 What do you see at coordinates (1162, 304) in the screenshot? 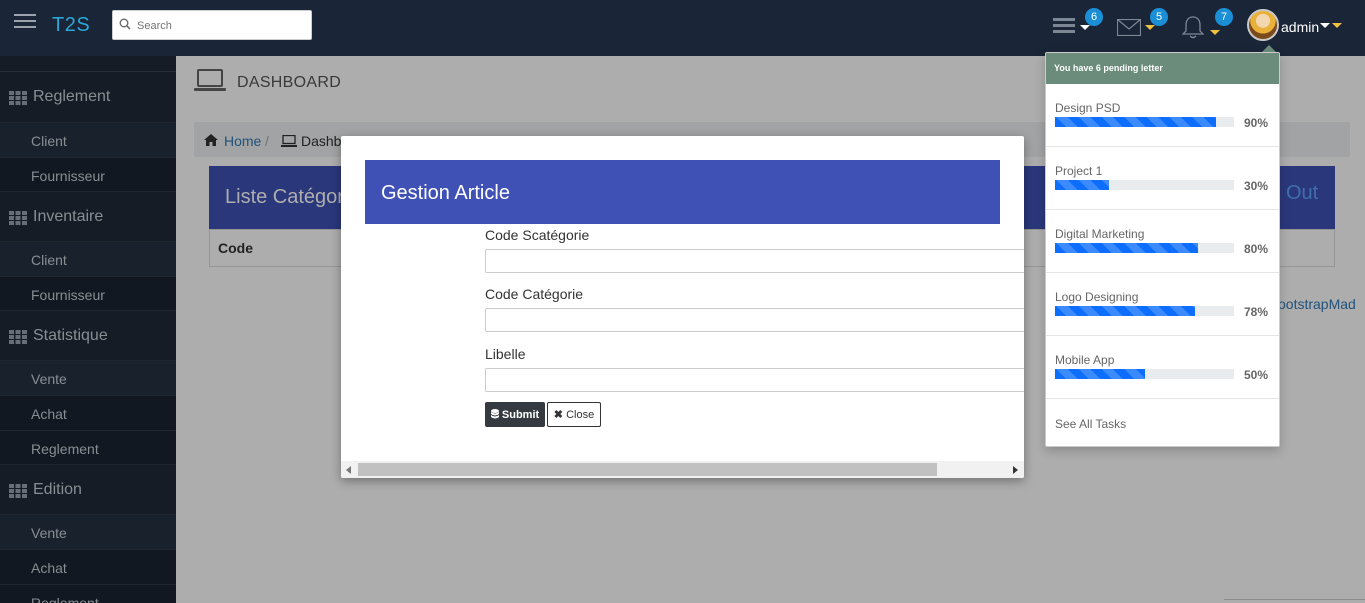
I see `task-item: Logo Designing 78%` at bounding box center [1162, 304].